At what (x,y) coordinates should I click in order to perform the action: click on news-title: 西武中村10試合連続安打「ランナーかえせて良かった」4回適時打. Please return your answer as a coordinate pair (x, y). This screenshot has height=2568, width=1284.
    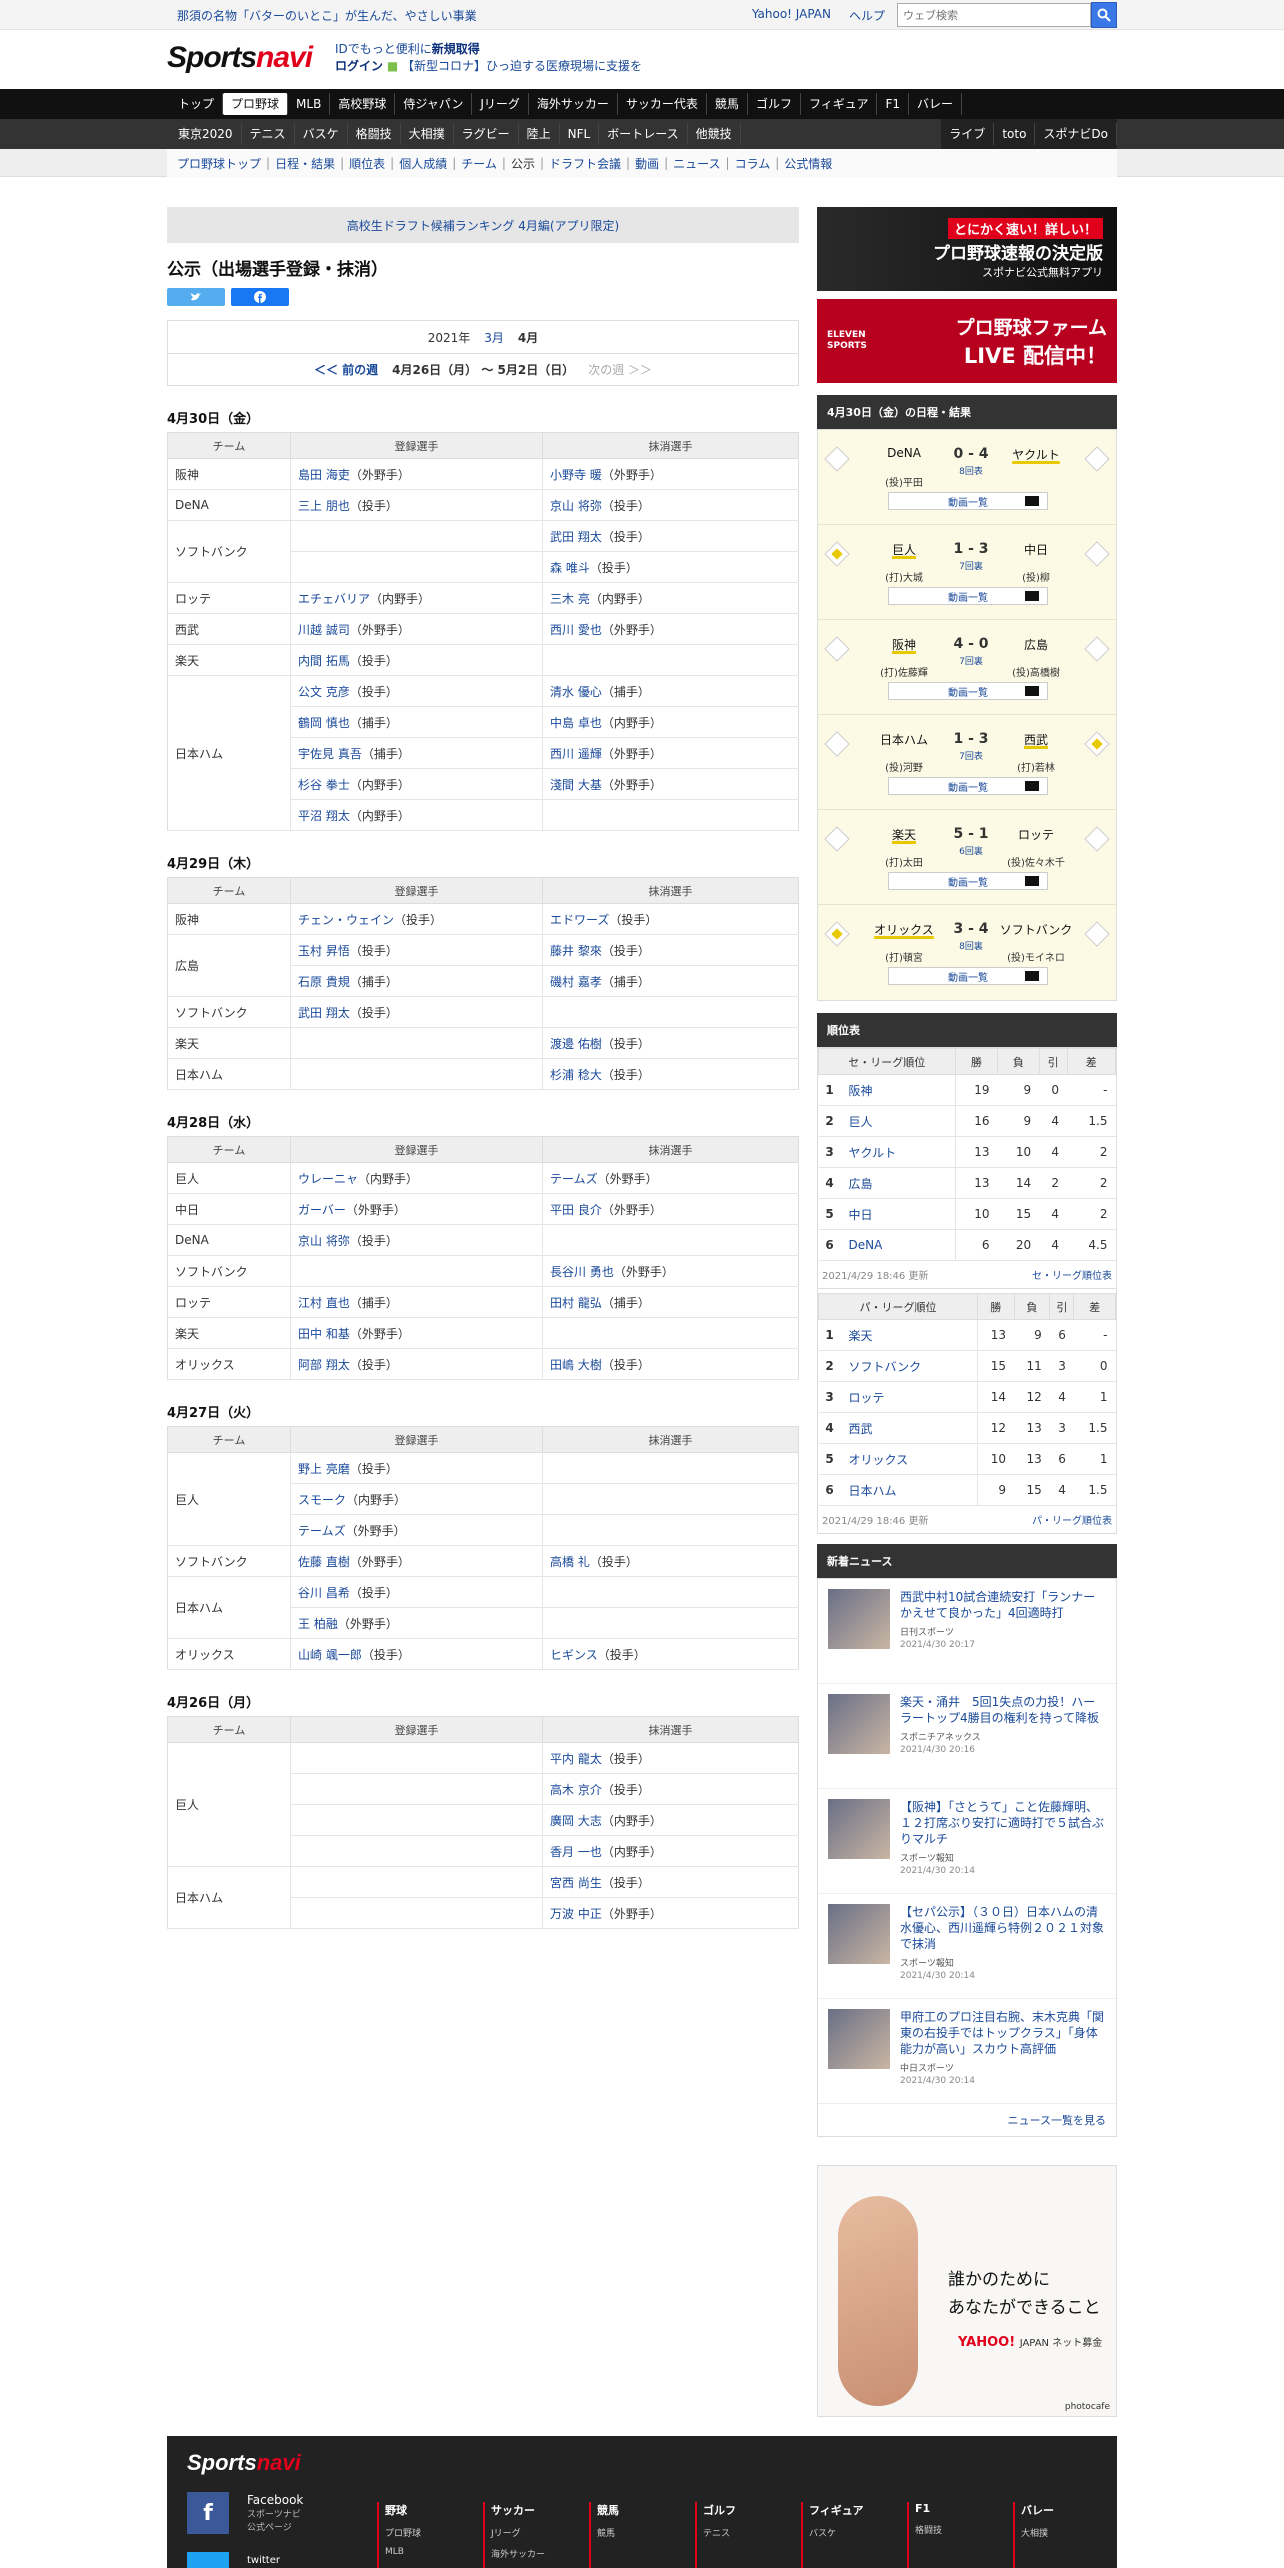
    Looking at the image, I should click on (1003, 1605).